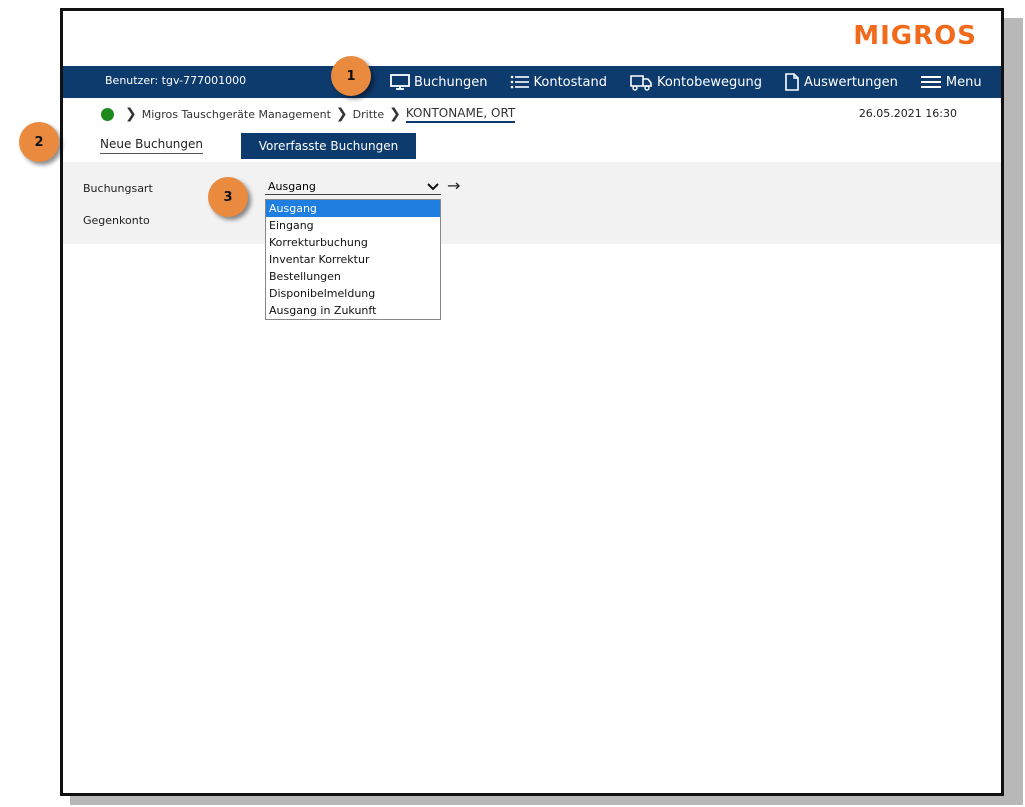  I want to click on user-label: Benutzer: tgv-777001000, so click(176, 80).